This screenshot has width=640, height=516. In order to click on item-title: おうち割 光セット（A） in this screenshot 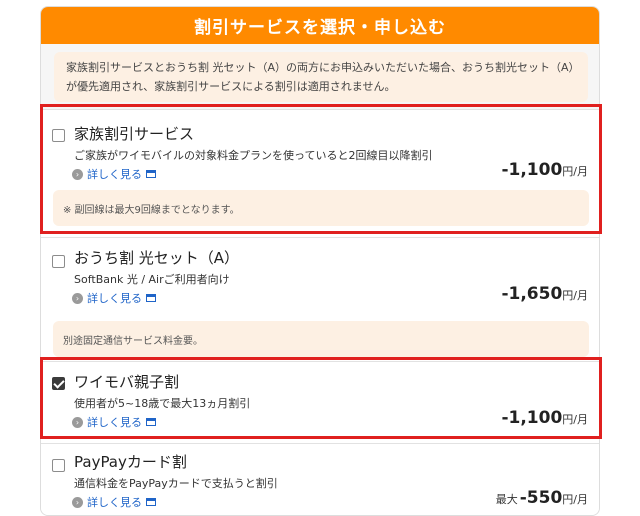, I will do `click(157, 258)`.